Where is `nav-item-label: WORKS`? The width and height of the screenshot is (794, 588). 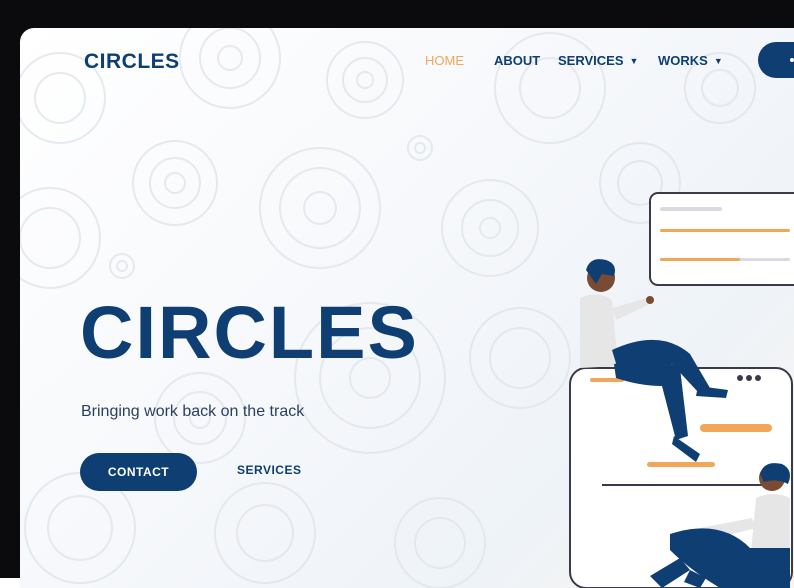
nav-item-label: WORKS is located at coordinates (683, 60).